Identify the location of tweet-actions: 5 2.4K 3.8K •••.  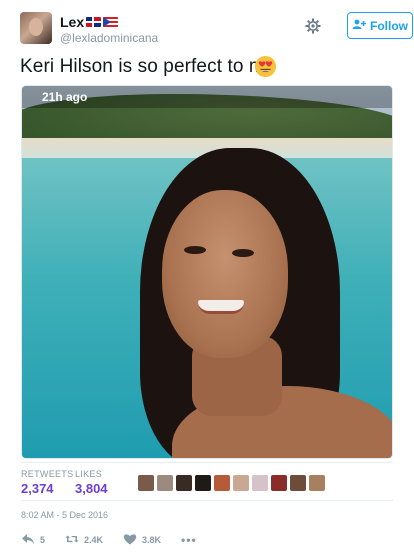
(119, 540).